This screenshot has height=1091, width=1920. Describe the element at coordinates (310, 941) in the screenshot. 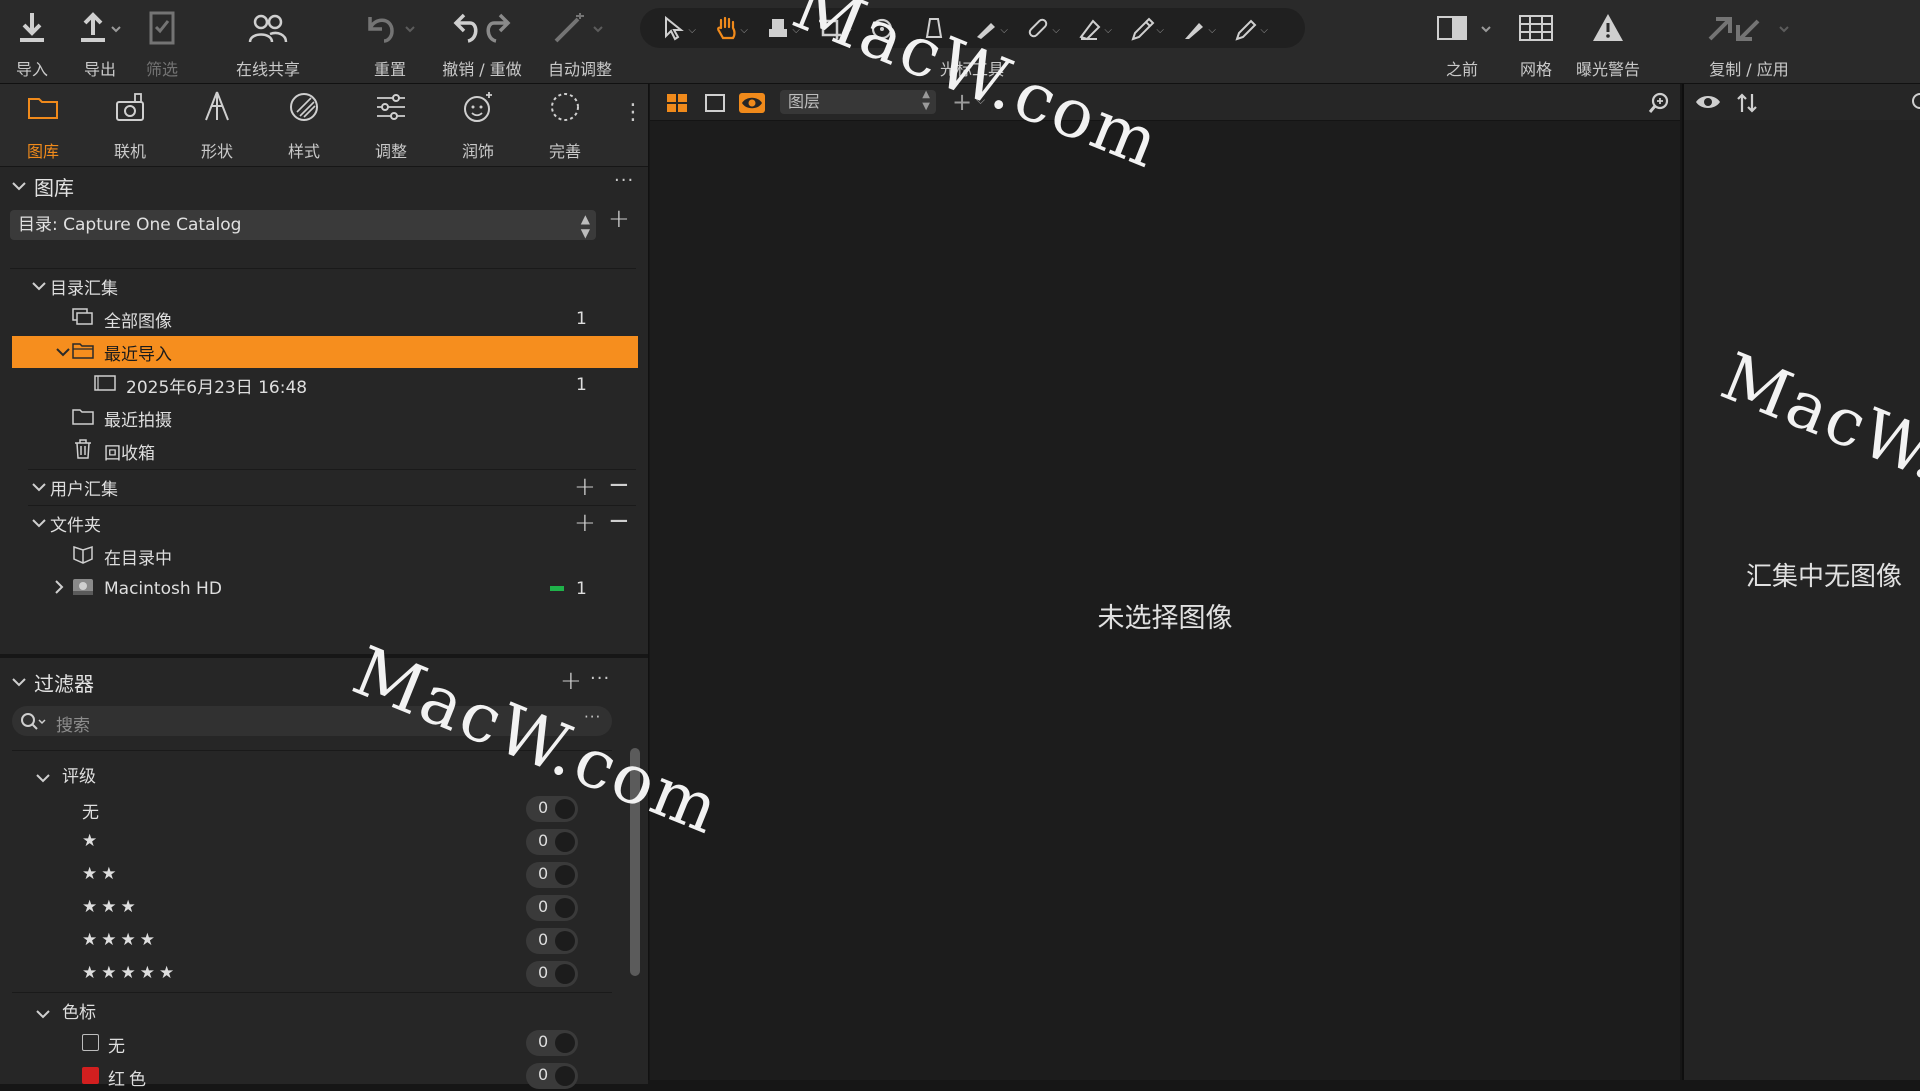

I see `rating-filter-4-star: ★★★★ 0` at that location.